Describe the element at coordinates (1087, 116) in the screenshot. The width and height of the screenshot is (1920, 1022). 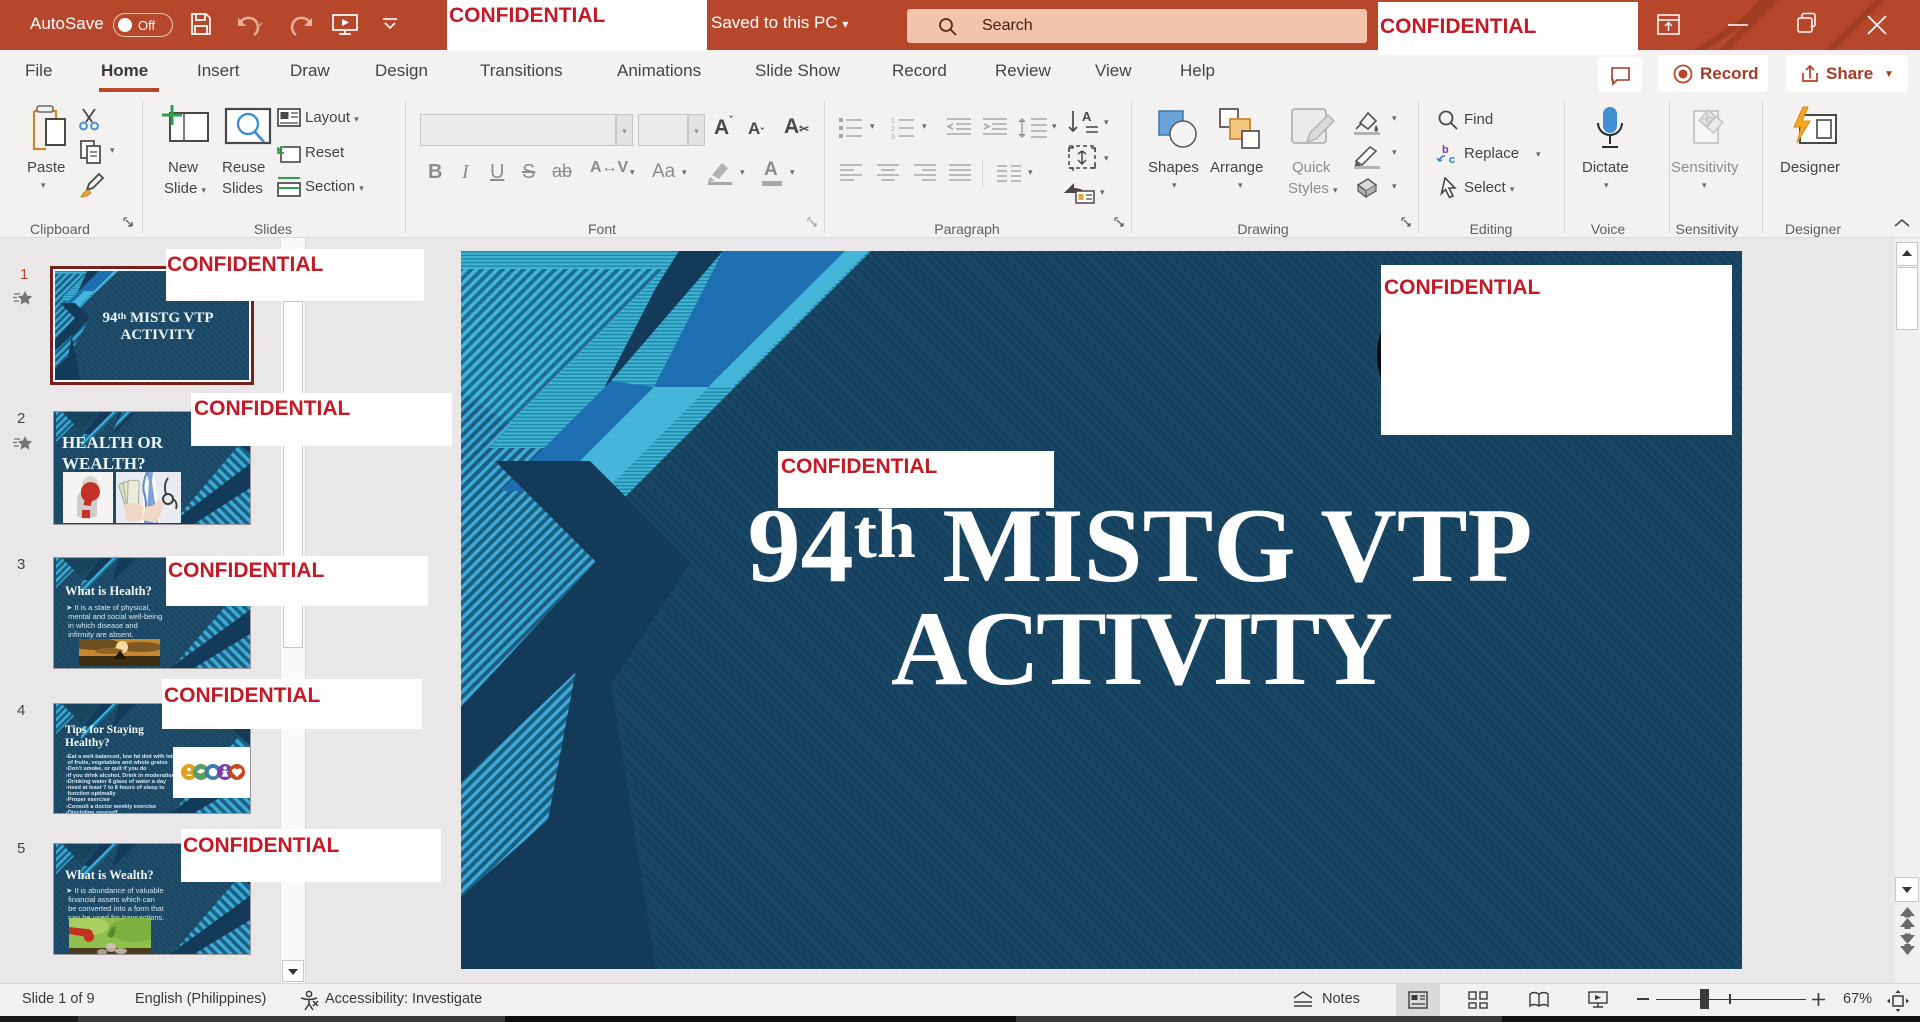
I see `svg-text: A` at that location.